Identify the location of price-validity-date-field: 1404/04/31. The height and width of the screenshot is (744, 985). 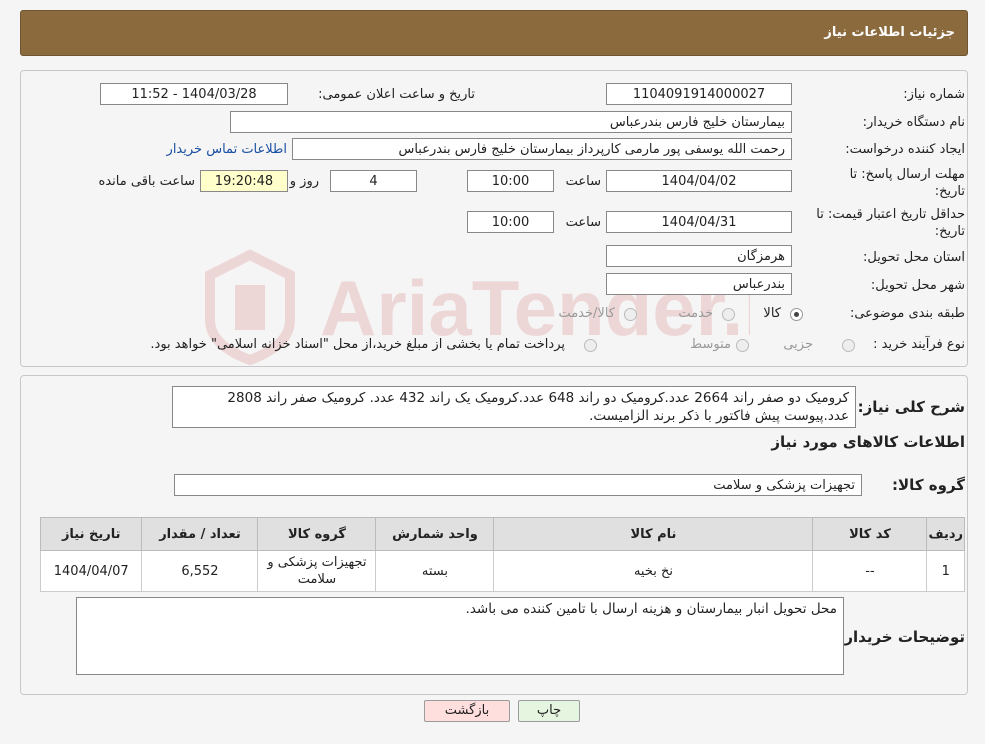
(699, 222).